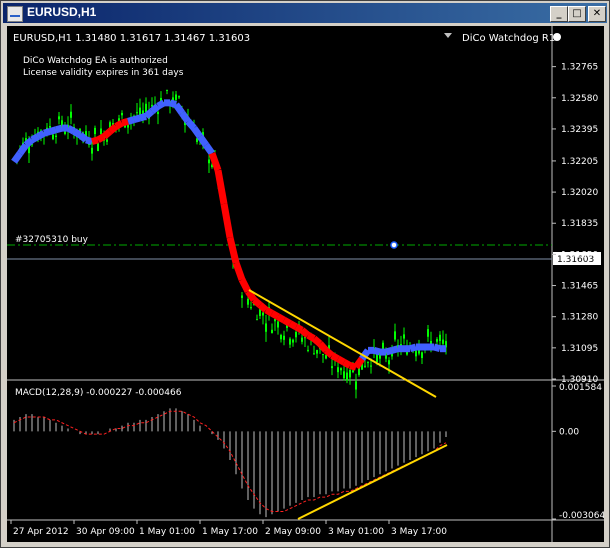 Image resolution: width=610 pixels, height=548 pixels. I want to click on order-label: #32705310 buy, so click(52, 240).